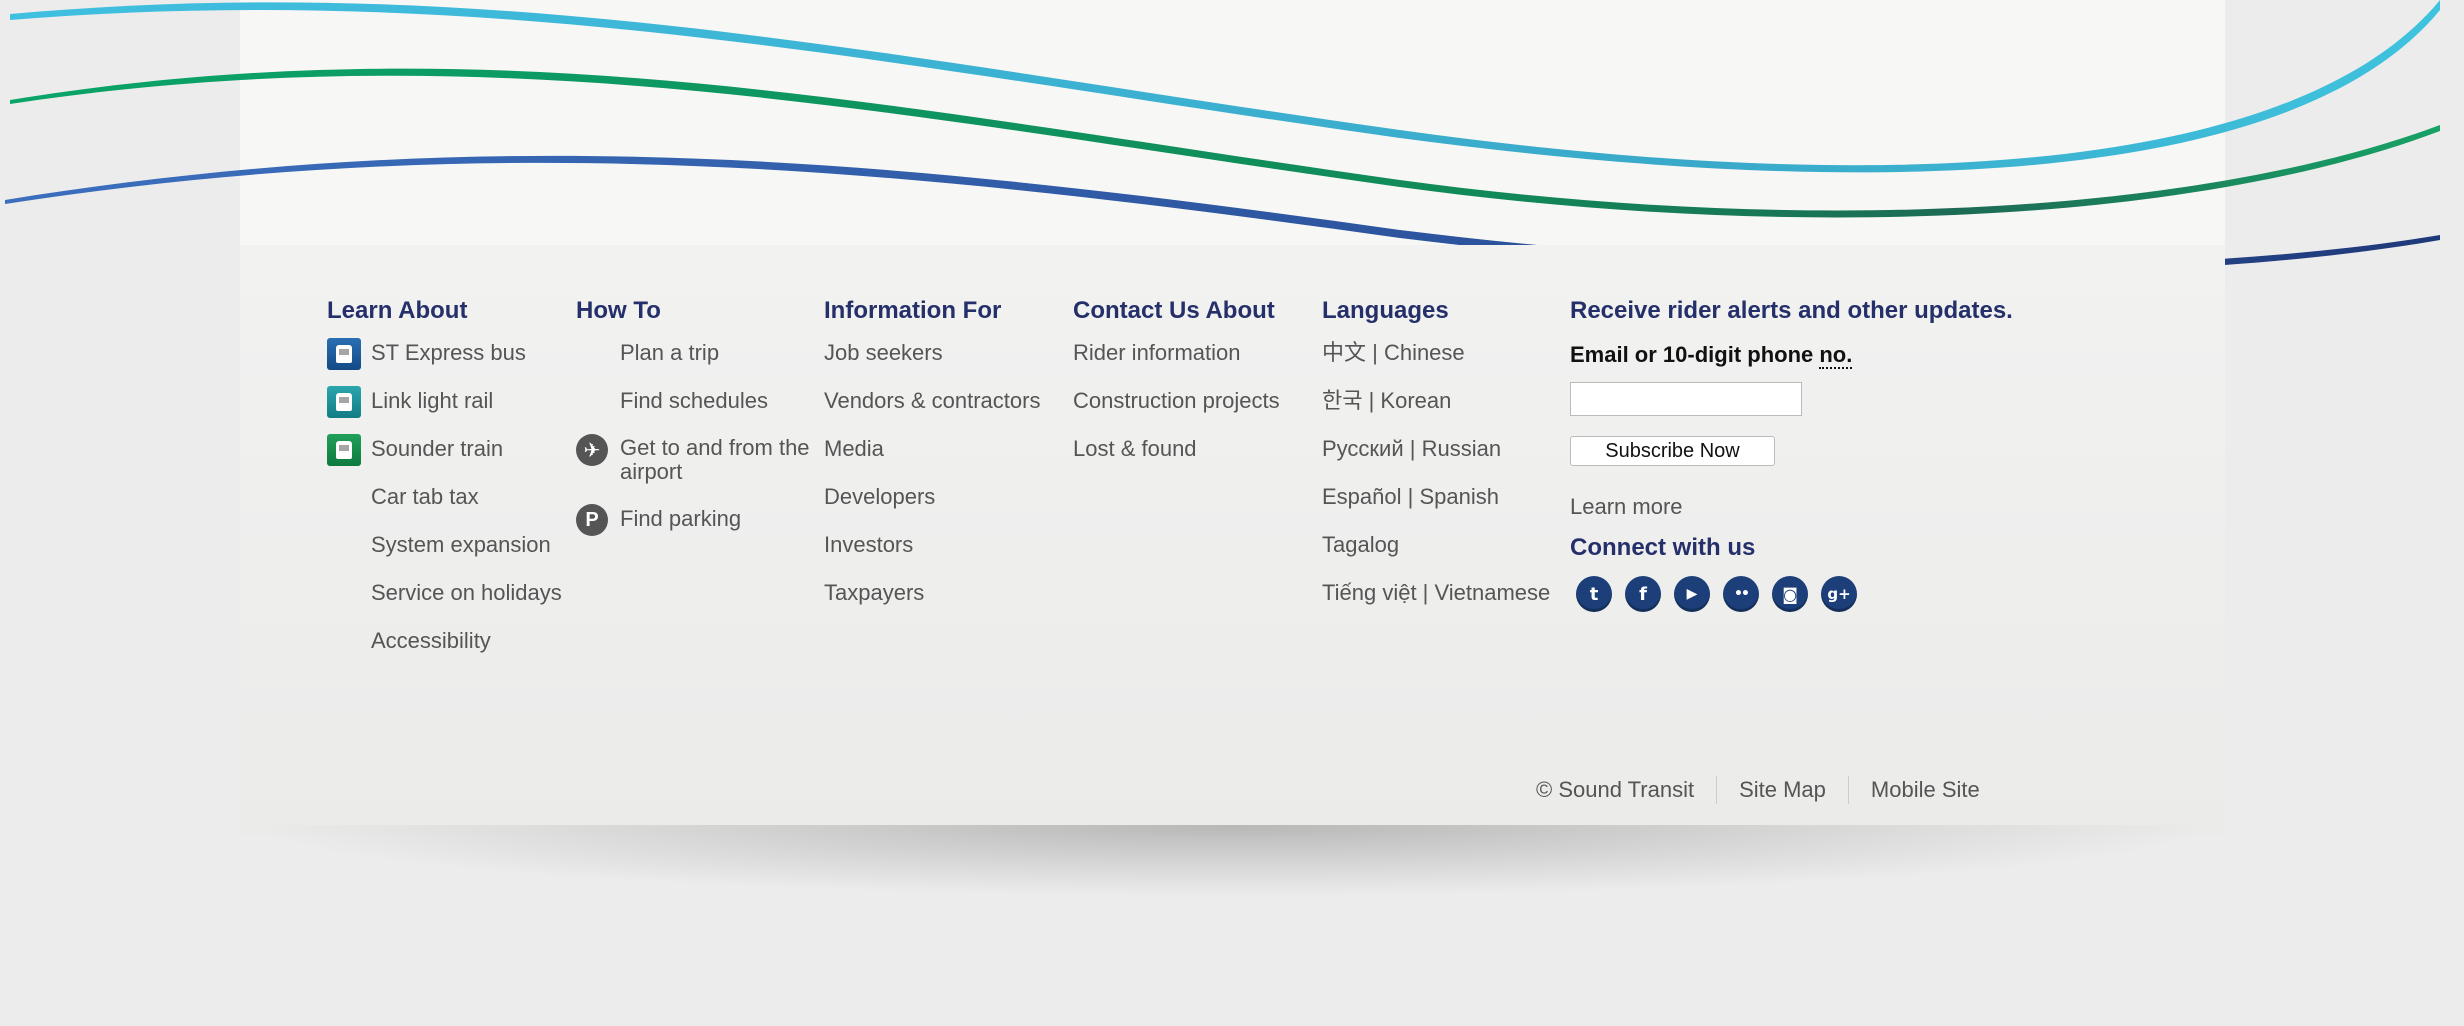 This screenshot has width=2464, height=1026. I want to click on how-to-heading: How To, so click(618, 310).